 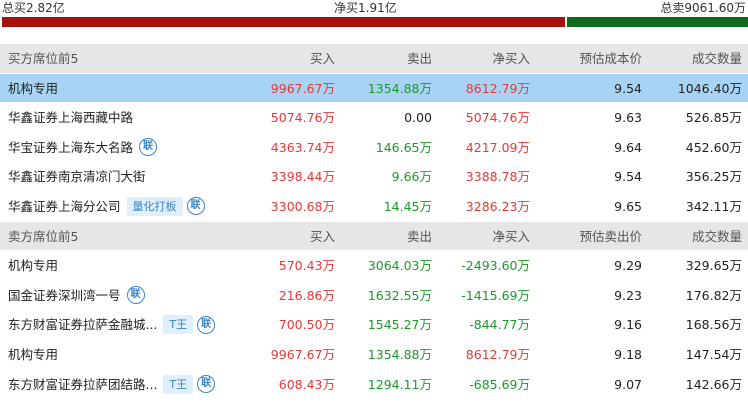 I want to click on volume-cell: 342.11万, so click(x=713, y=206).